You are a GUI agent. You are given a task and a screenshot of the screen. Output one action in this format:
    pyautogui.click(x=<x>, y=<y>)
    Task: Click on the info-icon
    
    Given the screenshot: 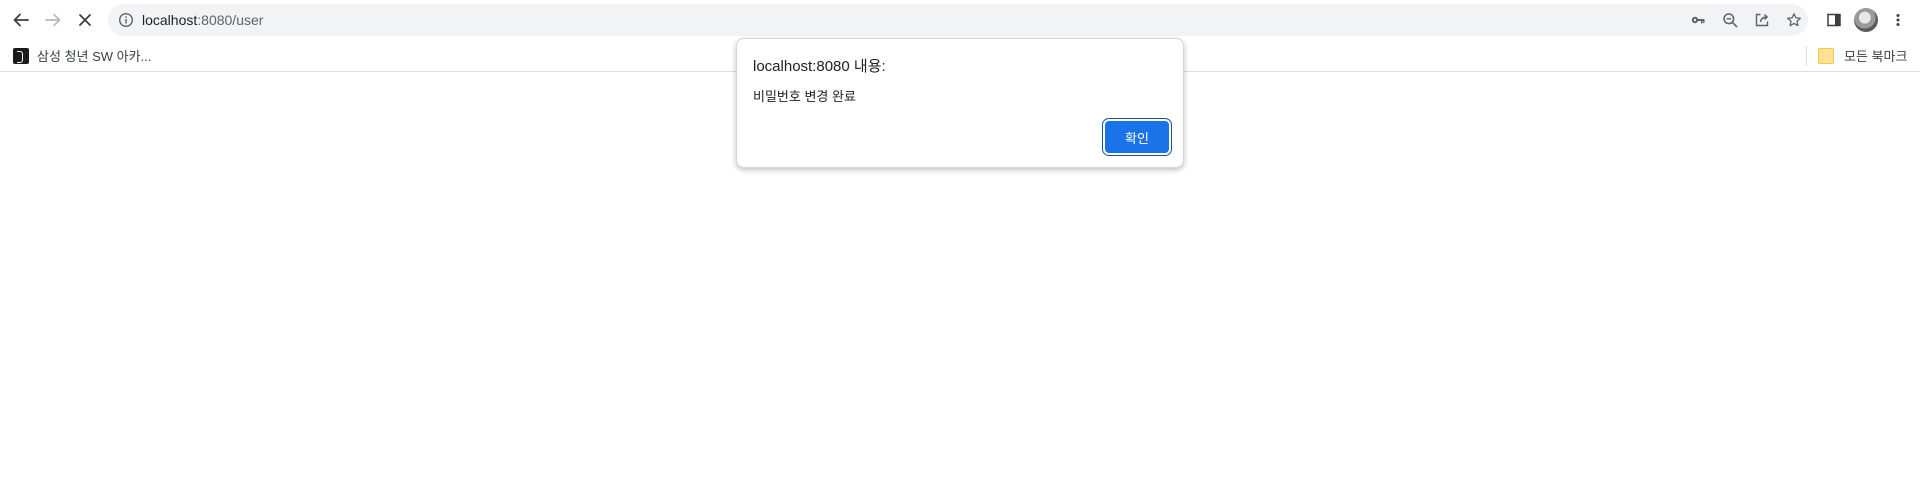 What is the action you would take?
    pyautogui.click(x=126, y=20)
    